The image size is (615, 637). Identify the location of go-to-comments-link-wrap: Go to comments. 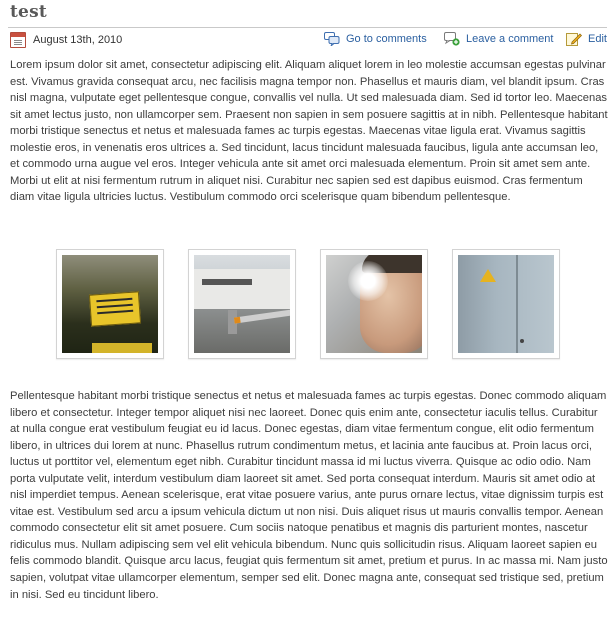
(375, 39).